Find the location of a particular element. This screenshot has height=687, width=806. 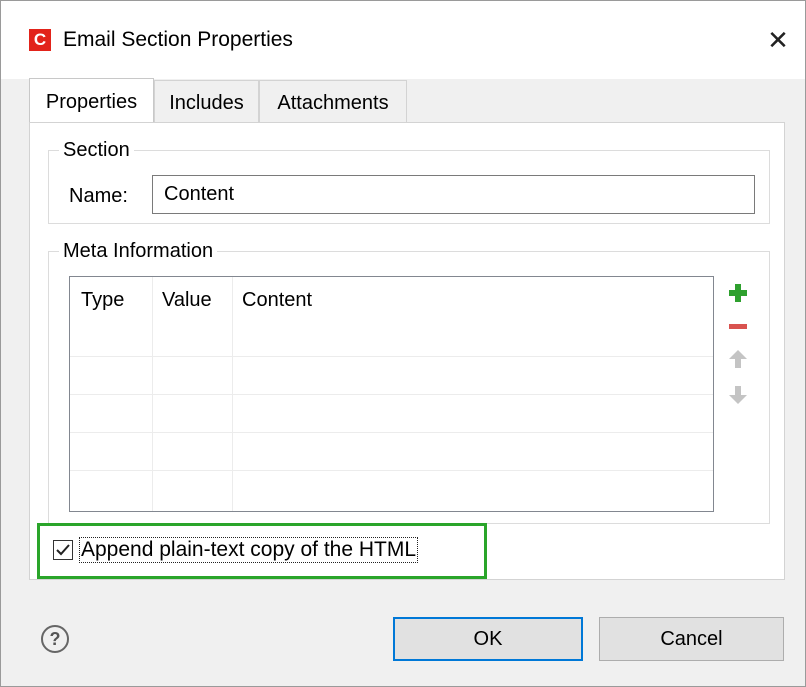

help-icon: ? is located at coordinates (55, 639).